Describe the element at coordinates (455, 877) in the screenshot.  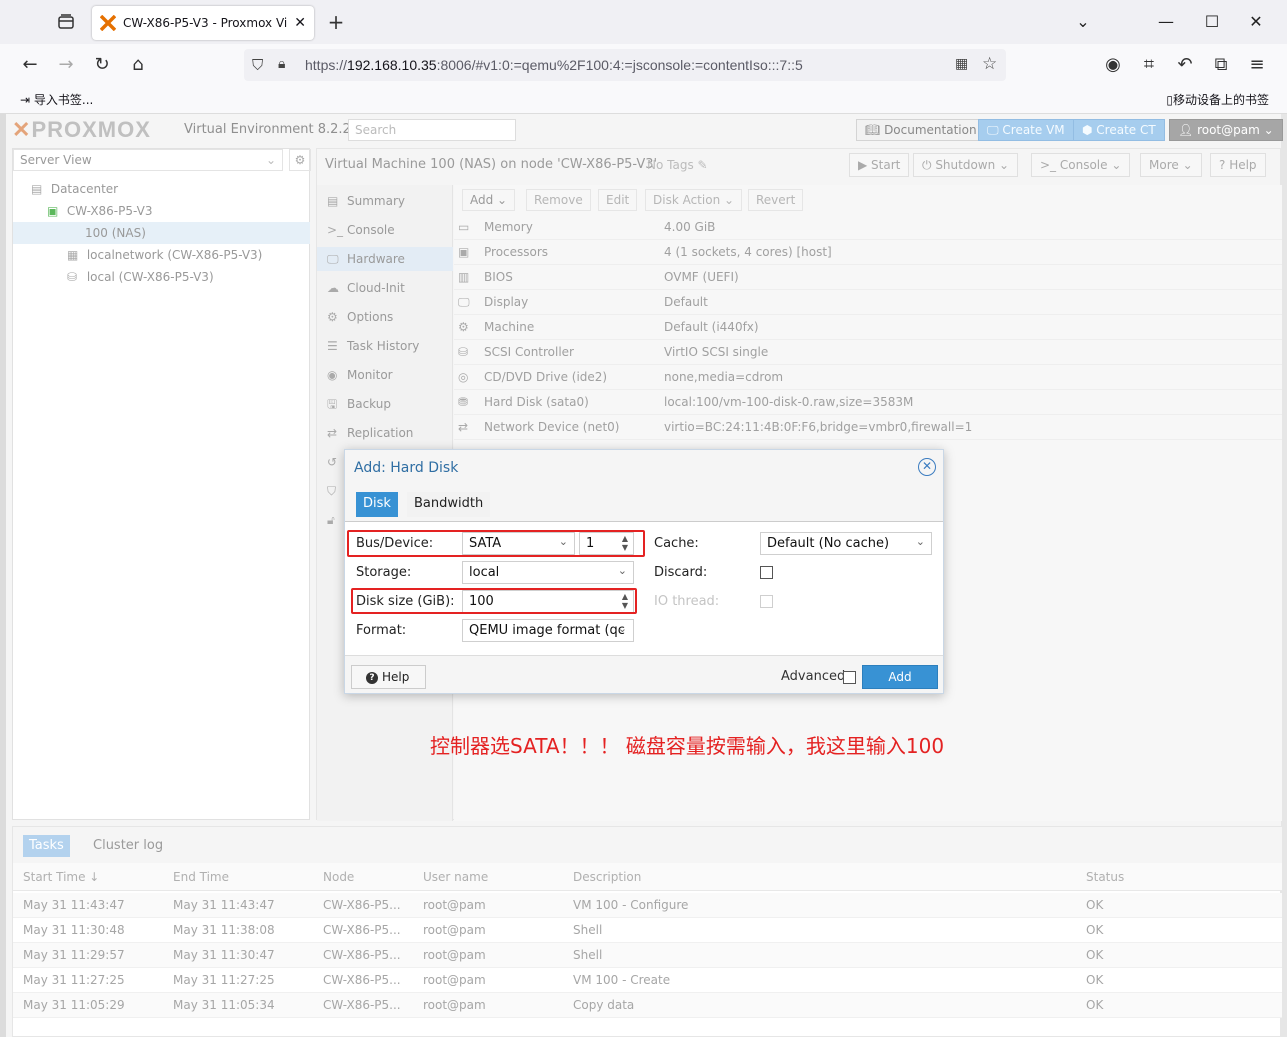
I see `col-user-name: User name` at that location.